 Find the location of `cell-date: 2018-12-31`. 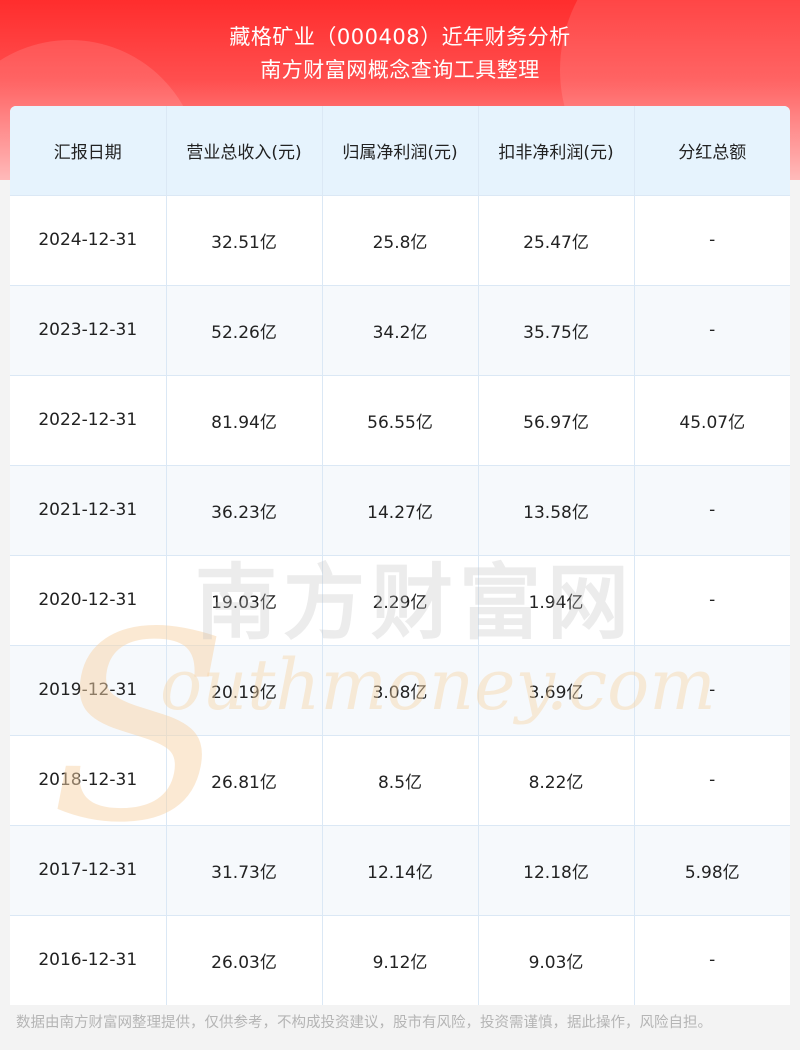

cell-date: 2018-12-31 is located at coordinates (88, 780).